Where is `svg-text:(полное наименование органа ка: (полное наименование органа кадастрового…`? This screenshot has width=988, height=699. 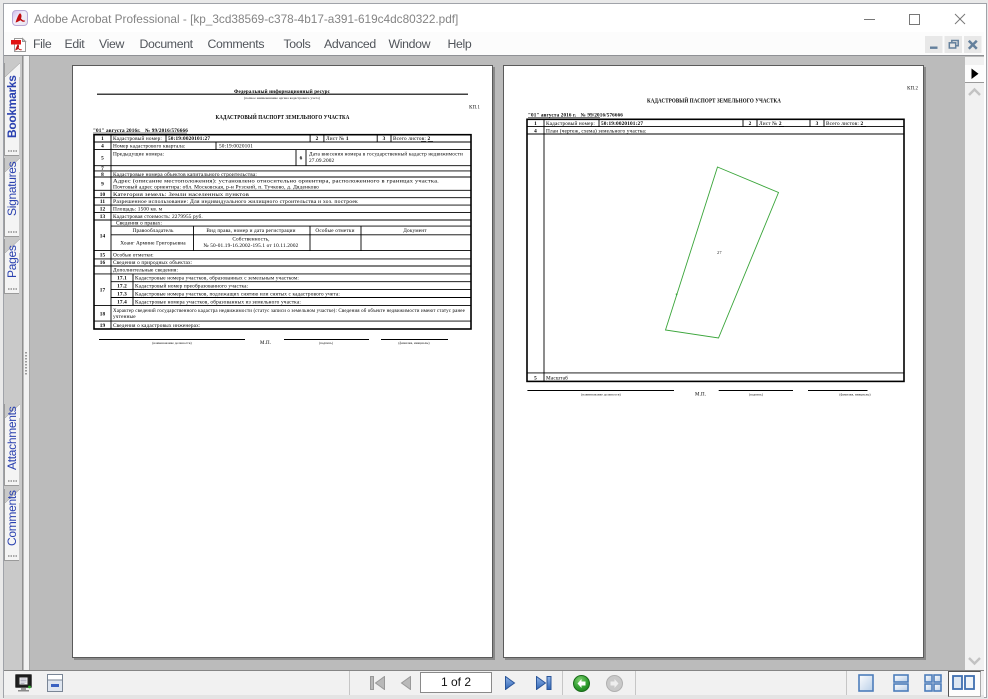
svg-text:(полное наименование органа ка: (полное наименование органа кадастрового… is located at coordinates (282, 98).